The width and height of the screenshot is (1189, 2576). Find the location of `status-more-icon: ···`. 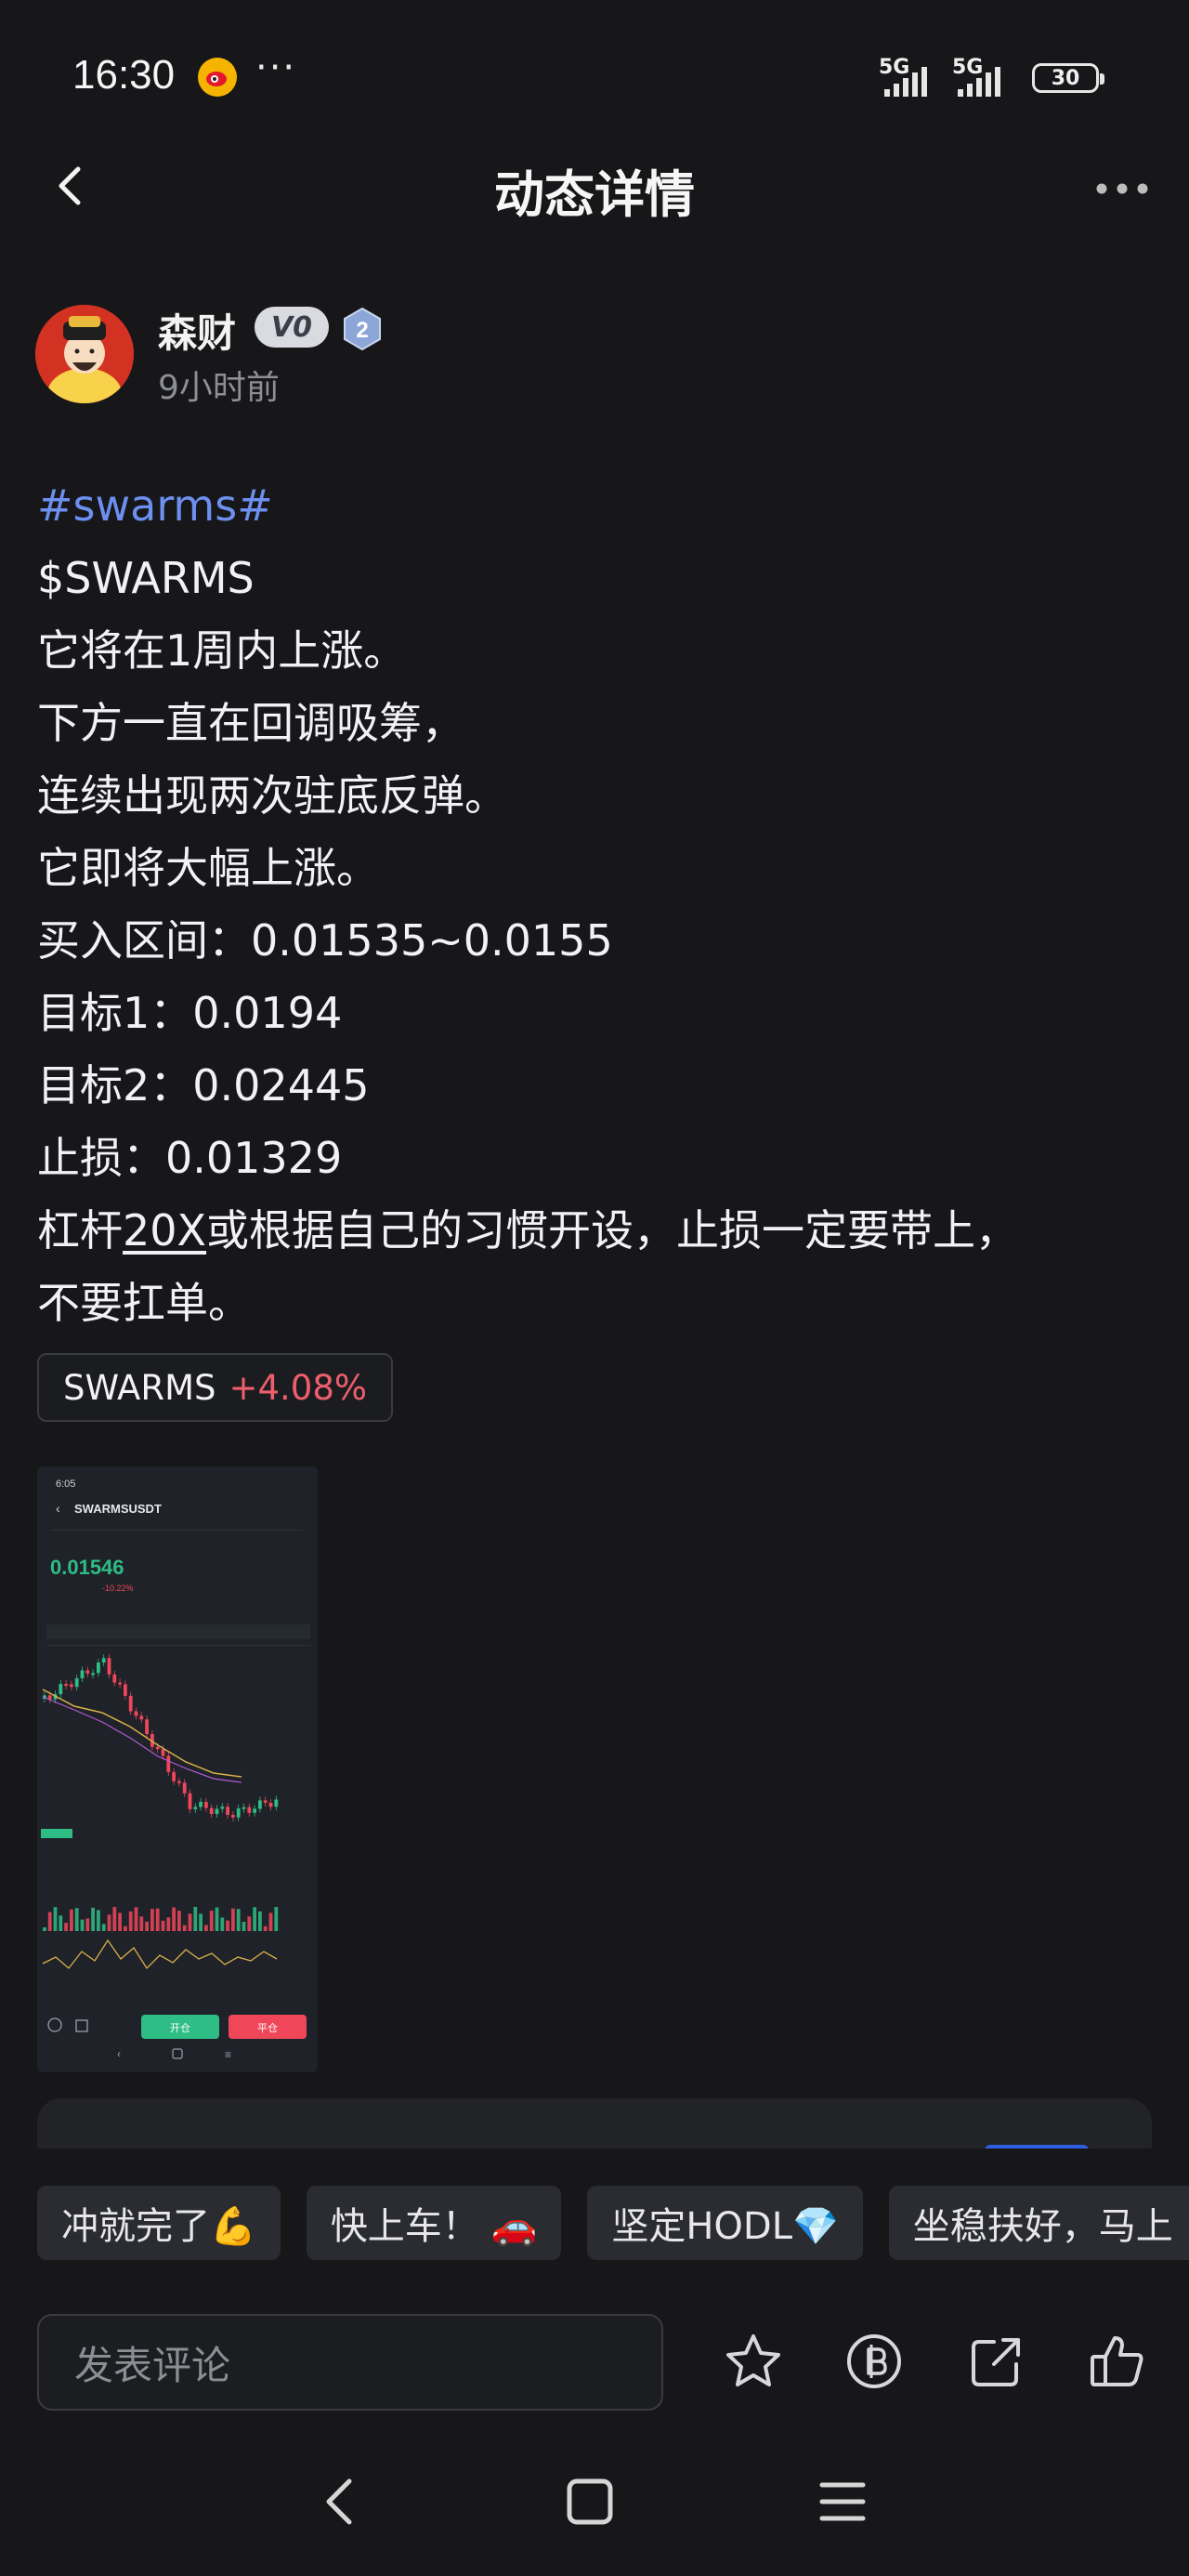

status-more-icon: ··· is located at coordinates (276, 67).